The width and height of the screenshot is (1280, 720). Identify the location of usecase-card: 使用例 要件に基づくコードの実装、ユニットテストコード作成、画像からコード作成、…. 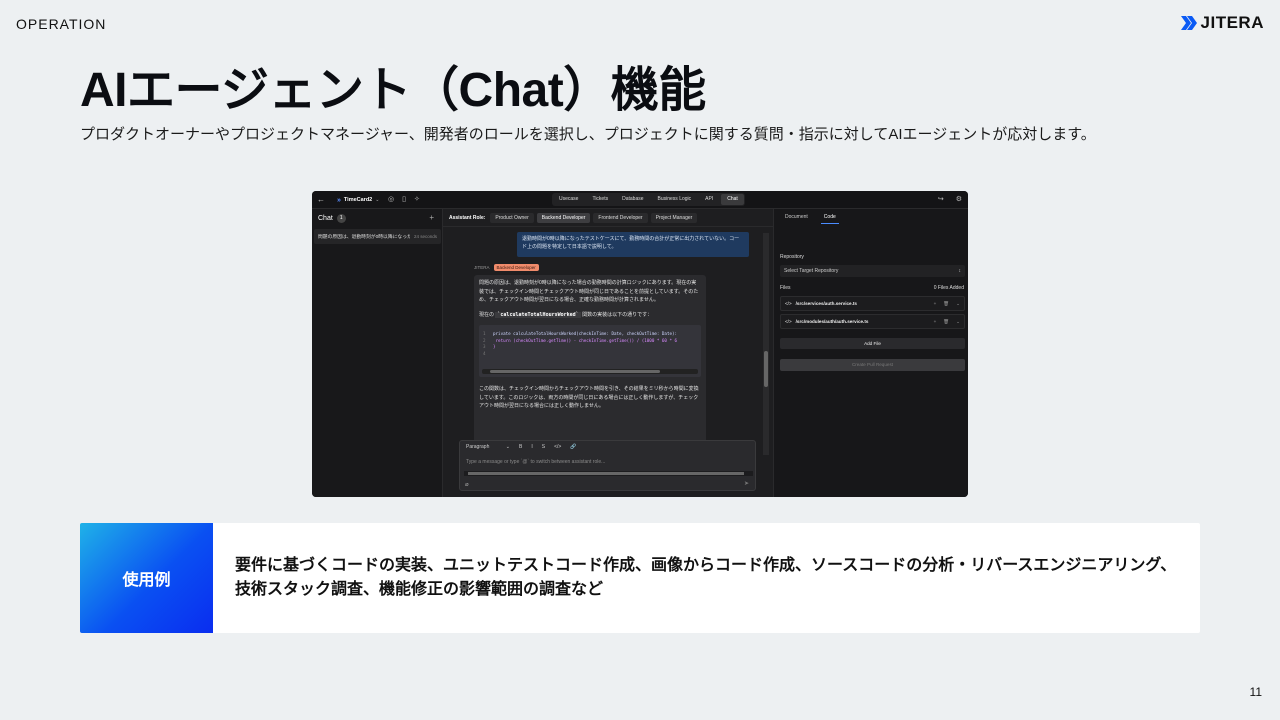
(640, 578).